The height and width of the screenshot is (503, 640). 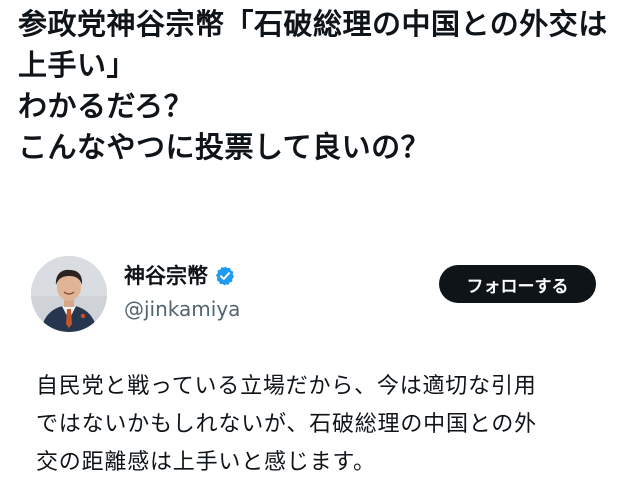 What do you see at coordinates (286, 386) in the screenshot?
I see `embedded-post-line: 自民党と戦っている立場だから、今は適切な引用` at bounding box center [286, 386].